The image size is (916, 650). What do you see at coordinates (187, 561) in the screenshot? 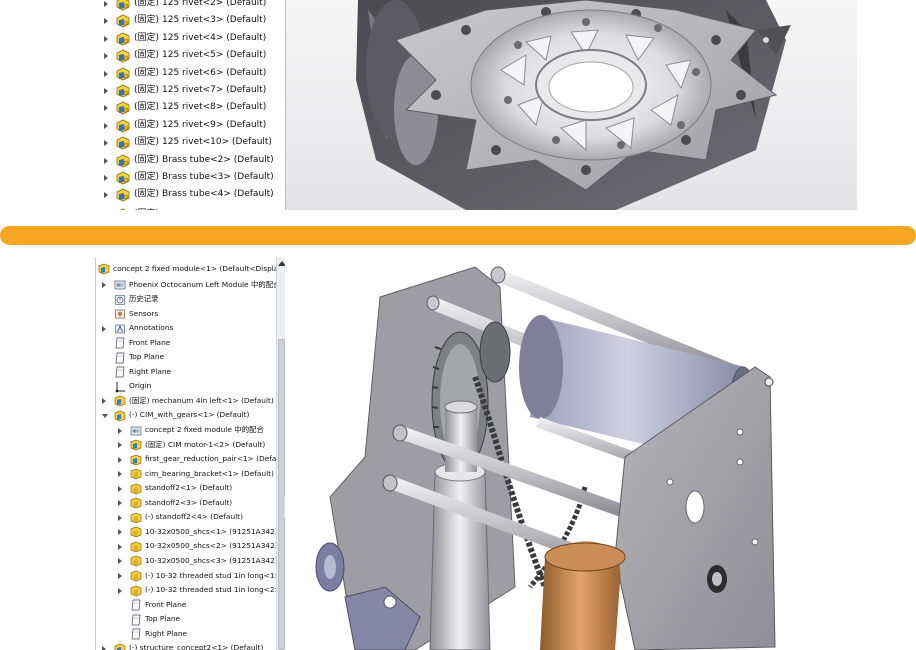
I see `tree-item: 10-32x0500_shcs<3> (91251A342)` at bounding box center [187, 561].